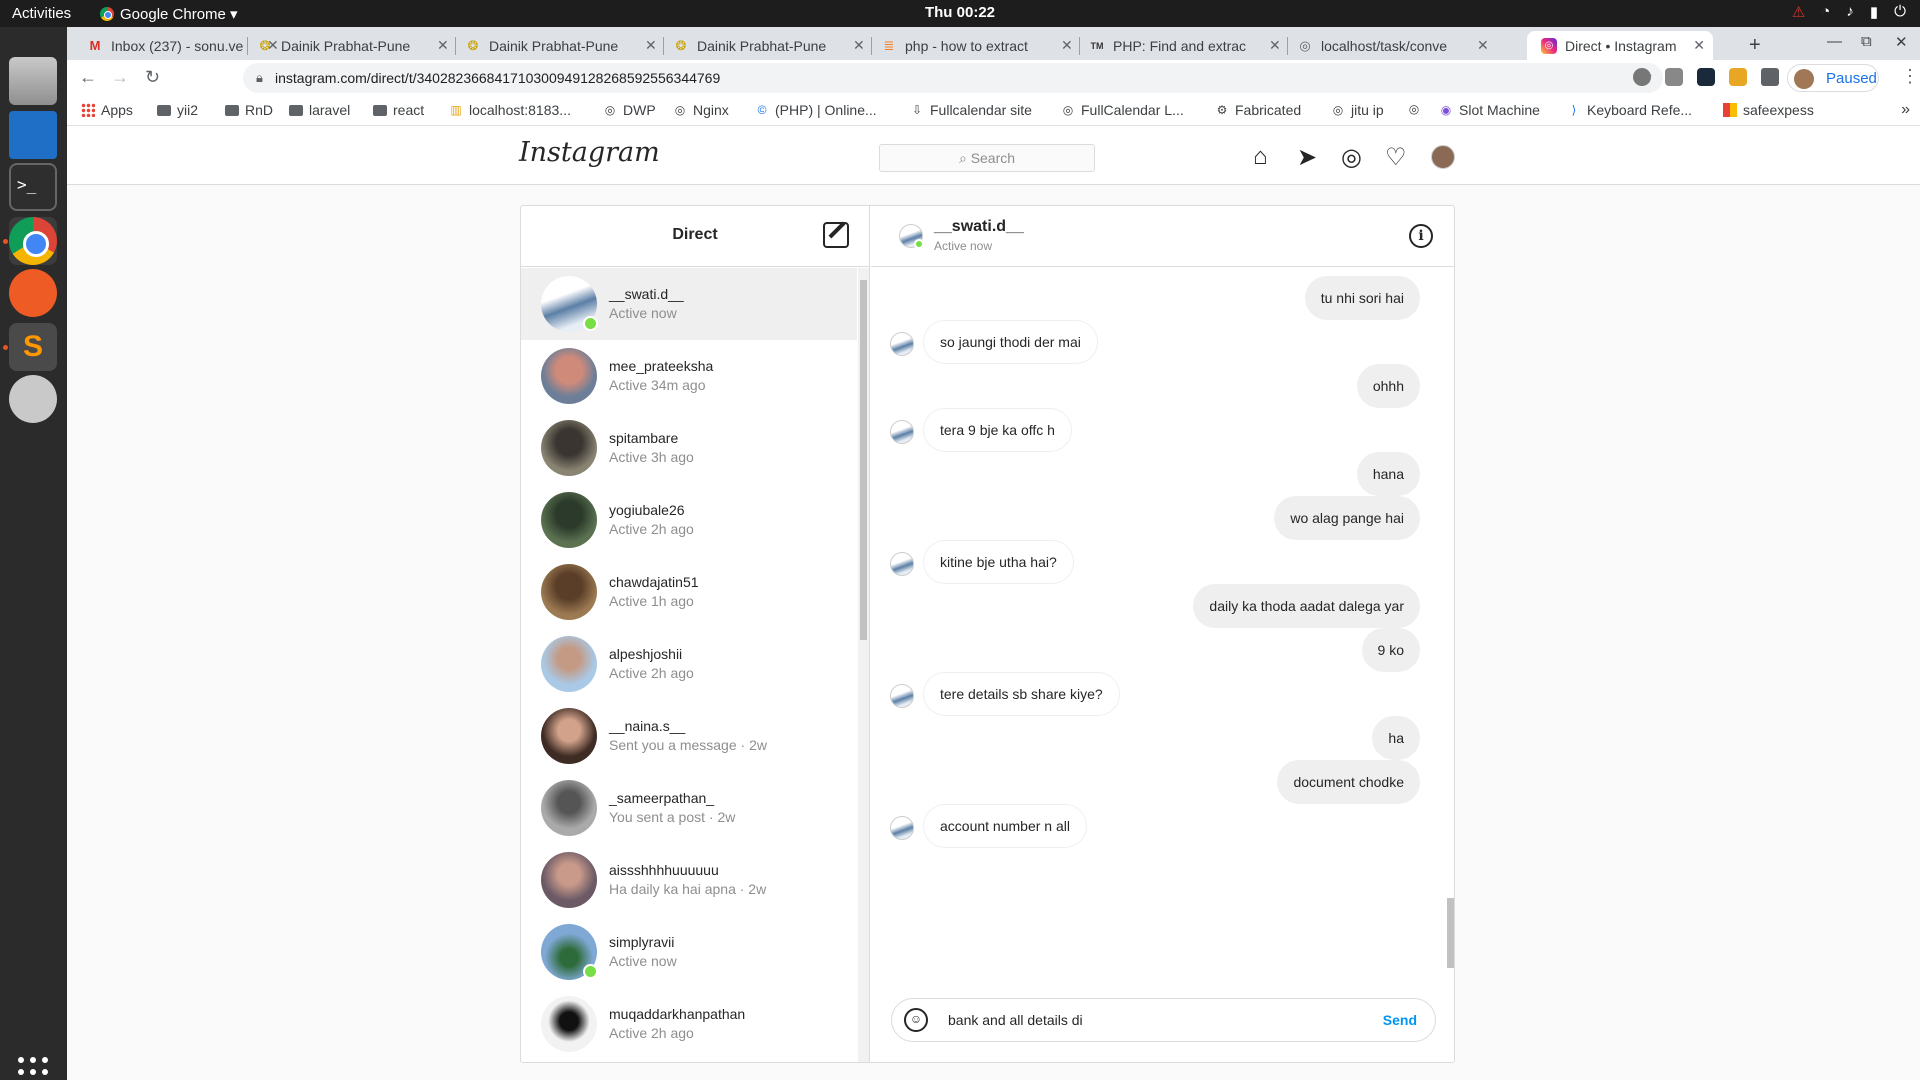  Describe the element at coordinates (41, 13) in the screenshot. I see `activities-button: Activities` at that location.